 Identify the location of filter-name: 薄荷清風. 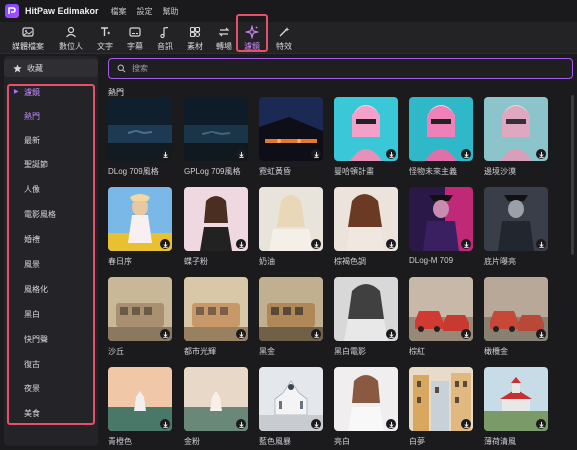
(500, 441).